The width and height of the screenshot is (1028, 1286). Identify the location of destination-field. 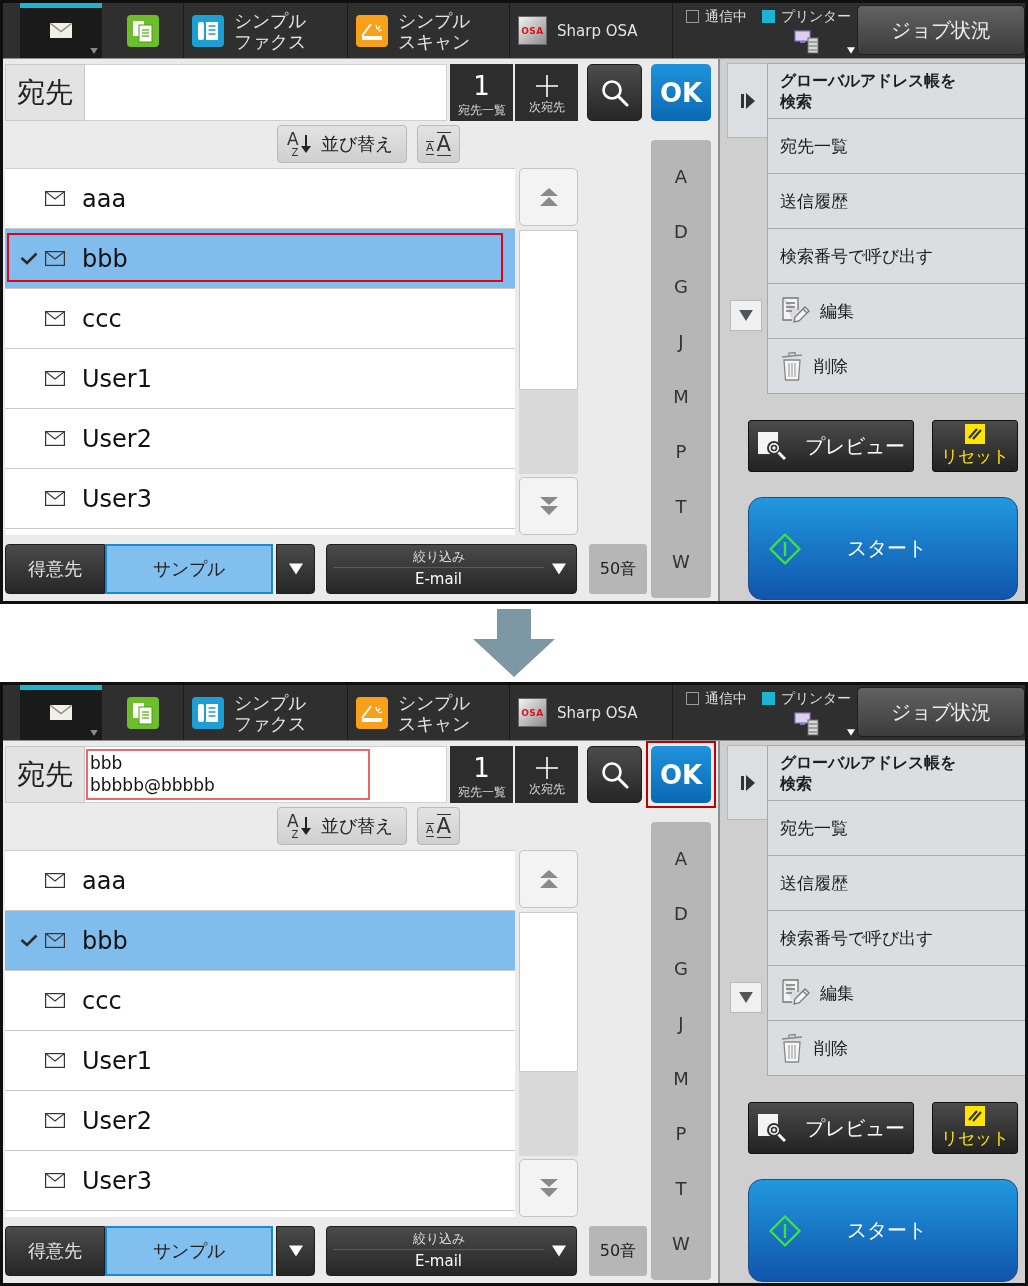
(266, 92).